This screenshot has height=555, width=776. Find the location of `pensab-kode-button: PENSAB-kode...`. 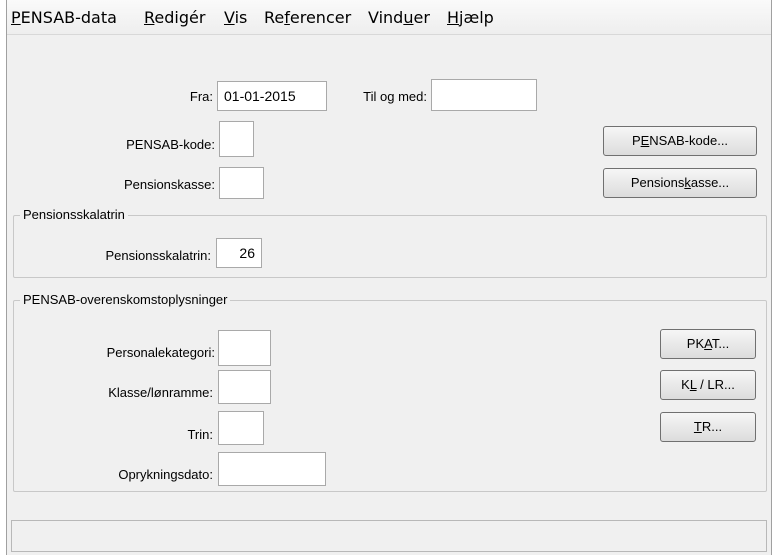

pensab-kode-button: PENSAB-kode... is located at coordinates (680, 141).